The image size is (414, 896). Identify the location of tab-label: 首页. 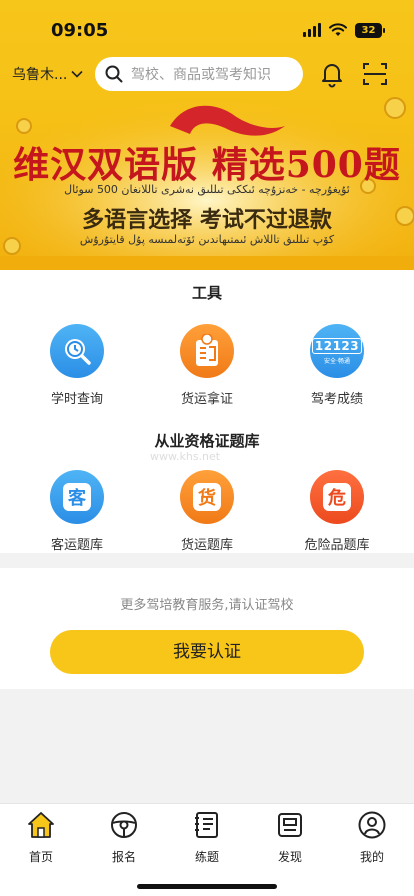
(40, 857).